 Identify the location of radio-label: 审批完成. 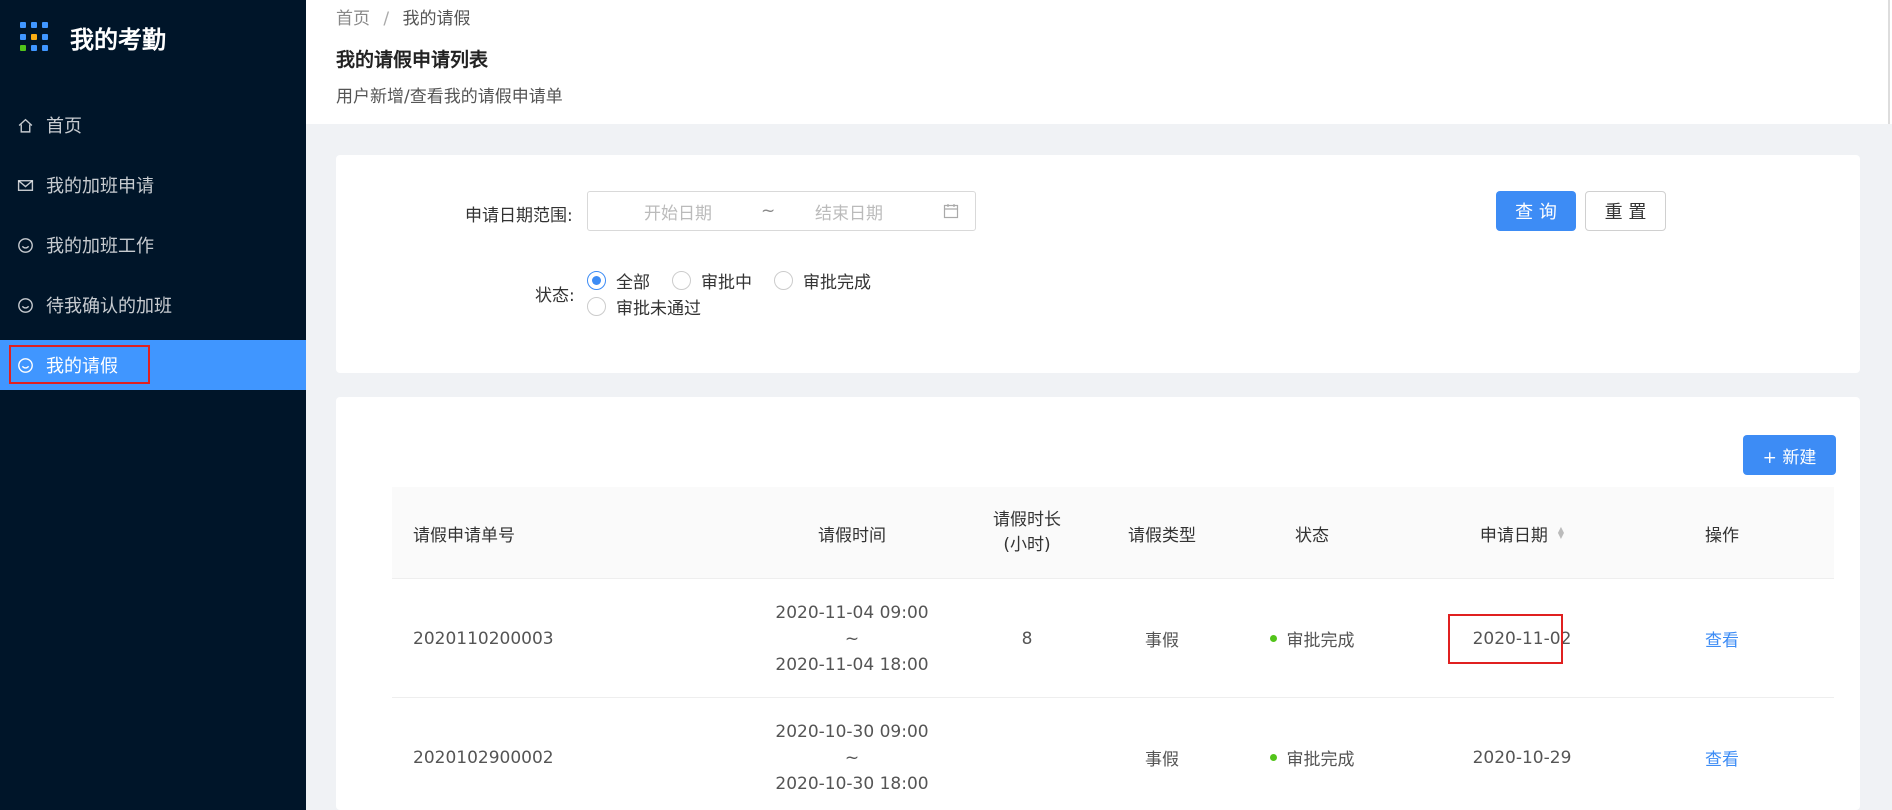
(837, 283).